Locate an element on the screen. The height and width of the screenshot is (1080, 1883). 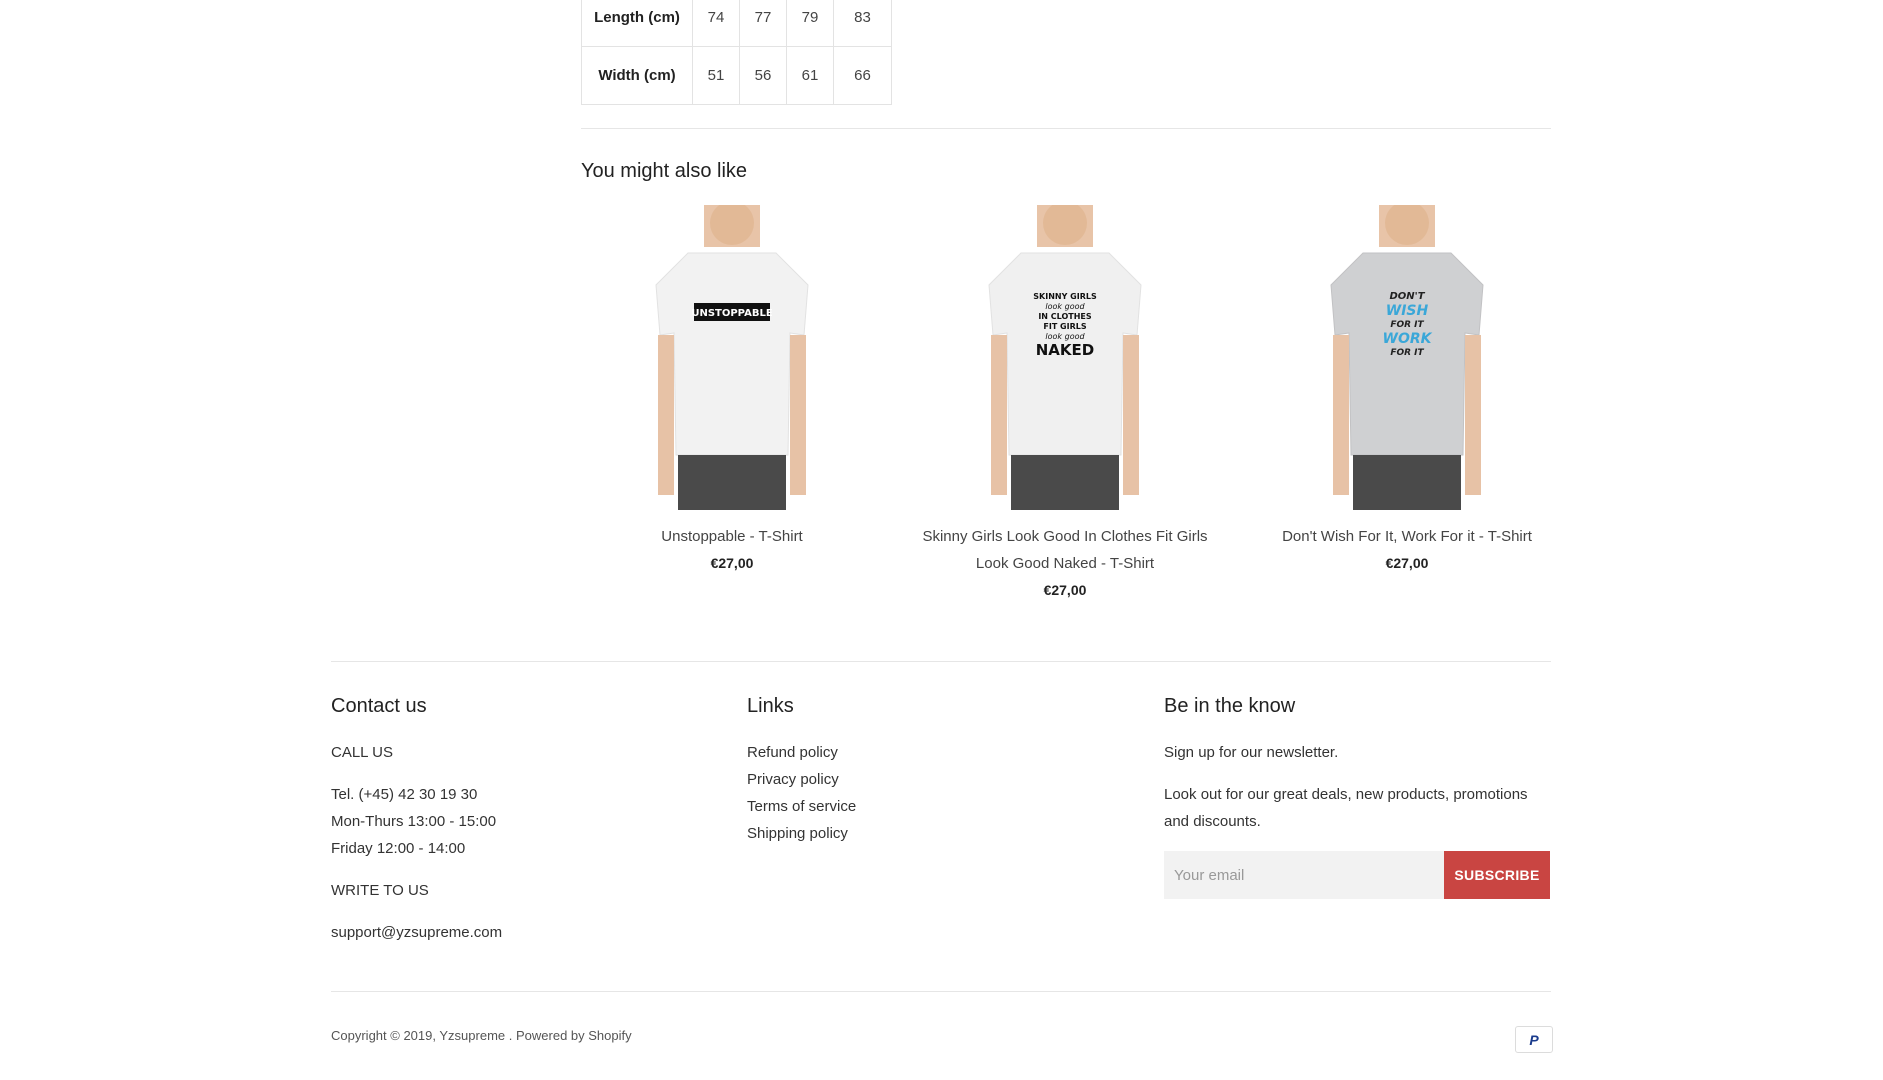
call-us-label: CALL US is located at coordinates (362, 752).